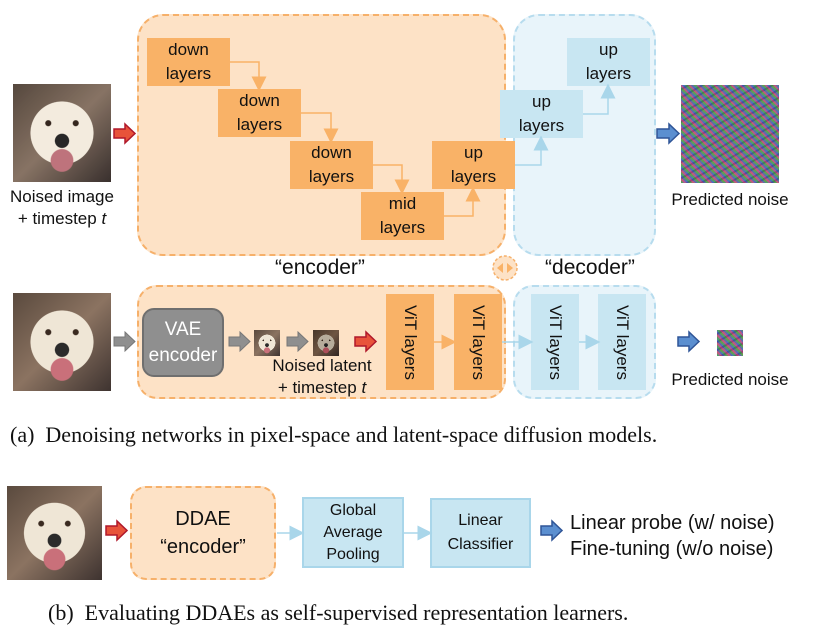 This screenshot has height=633, width=813. I want to click on vit-layers-block-1: ViT layers, so click(410, 342).